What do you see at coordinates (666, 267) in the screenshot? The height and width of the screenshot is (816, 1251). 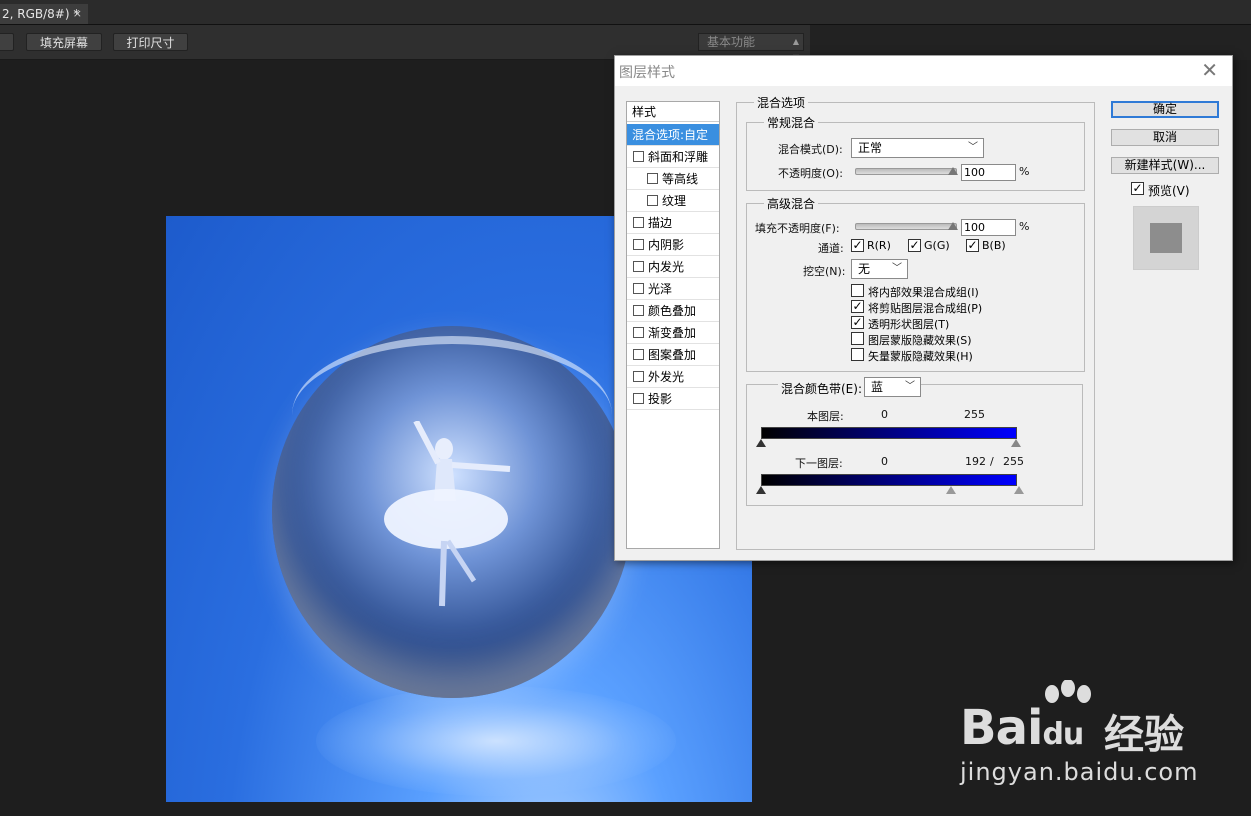 I see `style-item-label: 内发光` at bounding box center [666, 267].